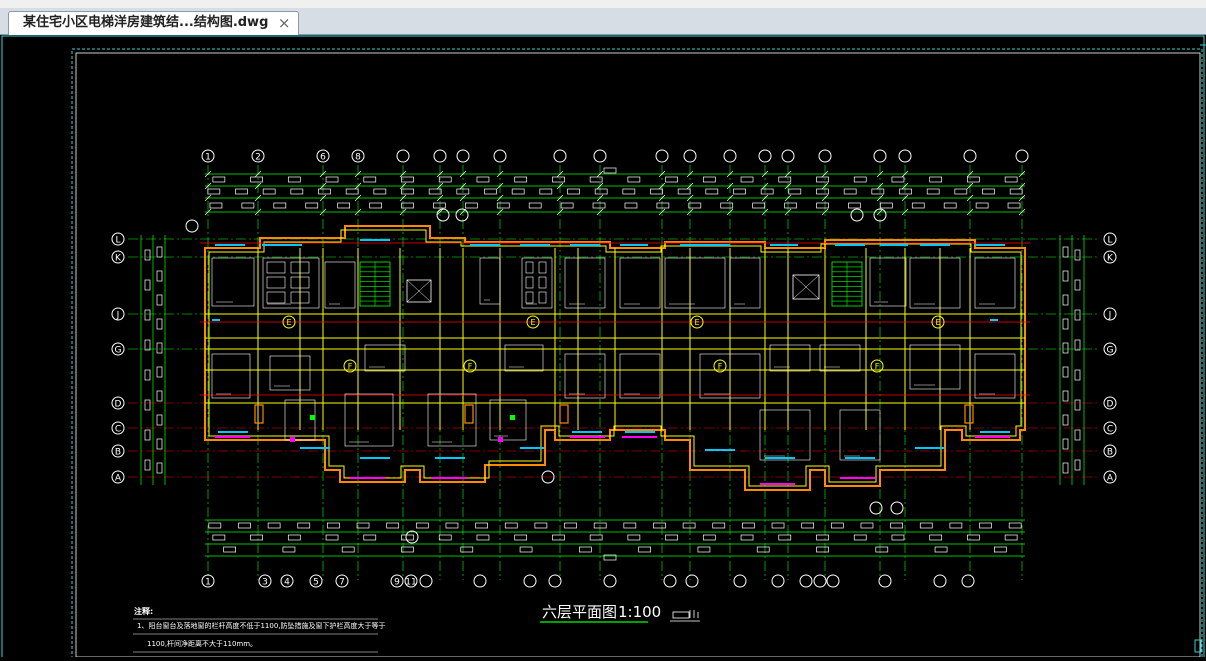 This screenshot has height=661, width=1206. What do you see at coordinates (316, 583) in the screenshot?
I see `axis-bubble-bottom-label: 5` at bounding box center [316, 583].